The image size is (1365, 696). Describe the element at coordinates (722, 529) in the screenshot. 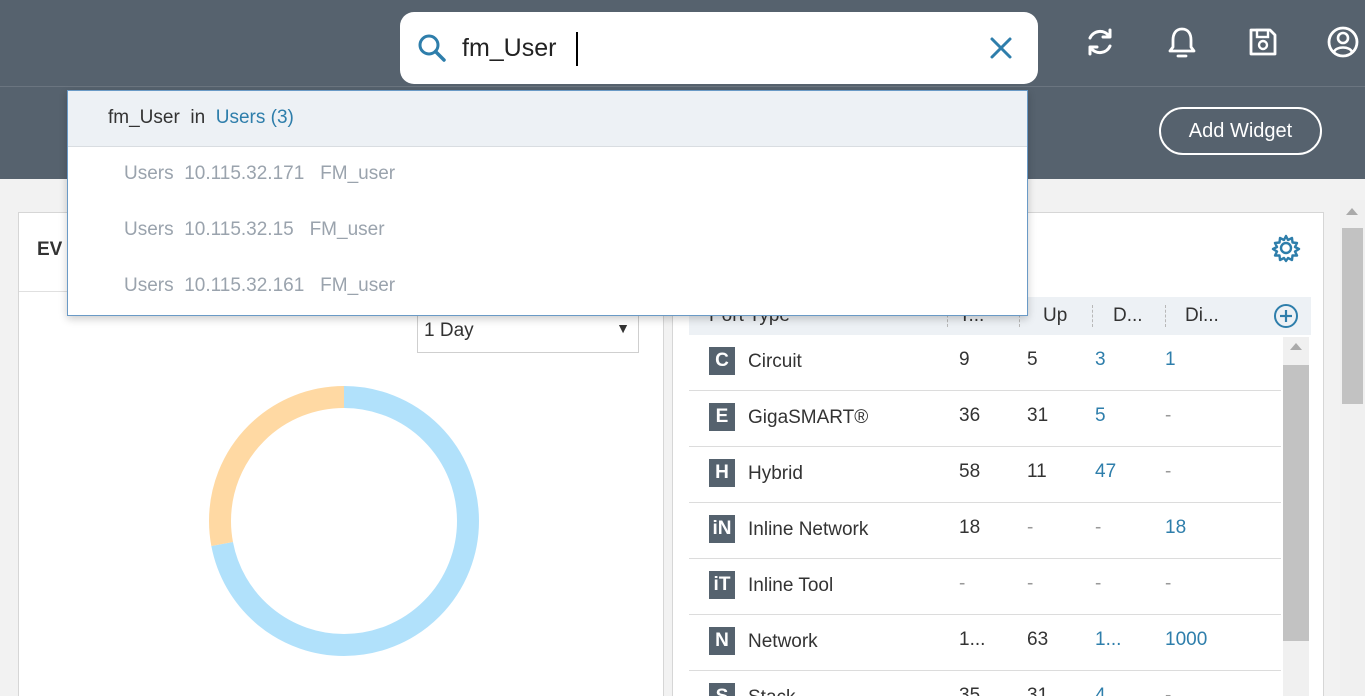

I see `port-type-badge: iN` at that location.